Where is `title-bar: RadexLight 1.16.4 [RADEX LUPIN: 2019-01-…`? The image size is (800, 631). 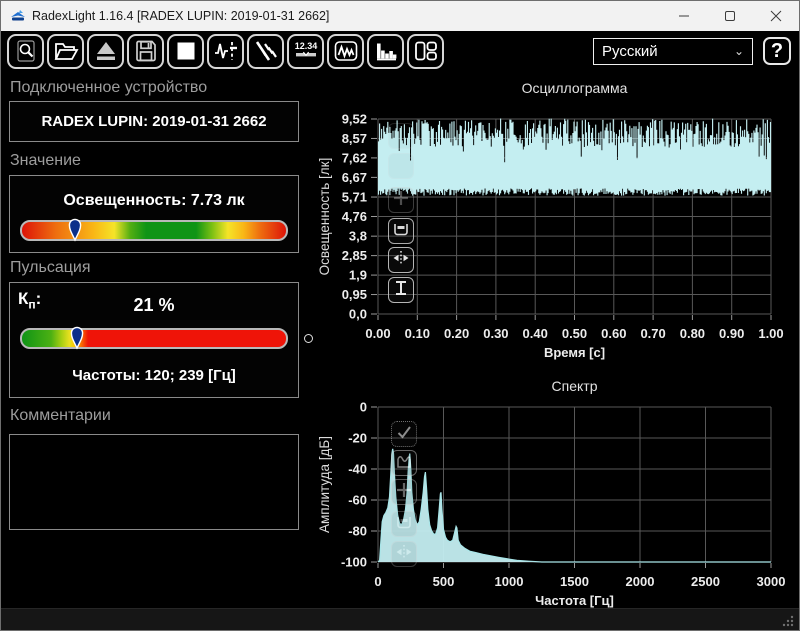 title-bar: RadexLight 1.16.4 [RADEX LUPIN: 2019-01-… is located at coordinates (400, 16).